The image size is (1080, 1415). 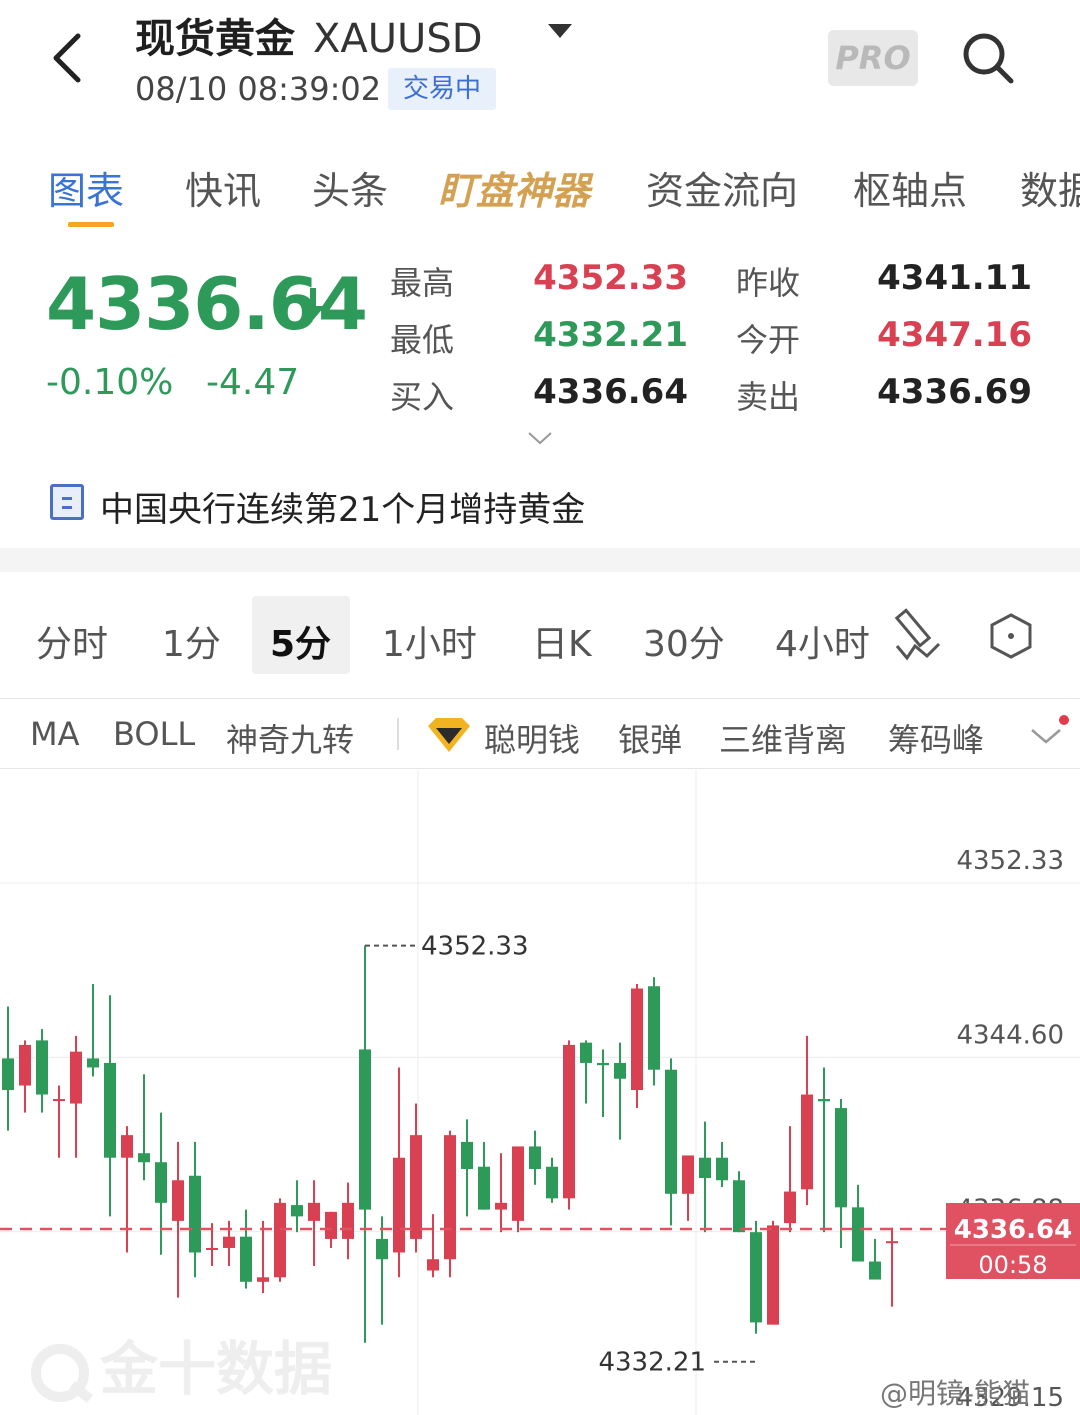 What do you see at coordinates (1012, 1265) in the screenshot?
I see `candle-countdown: 00:58` at bounding box center [1012, 1265].